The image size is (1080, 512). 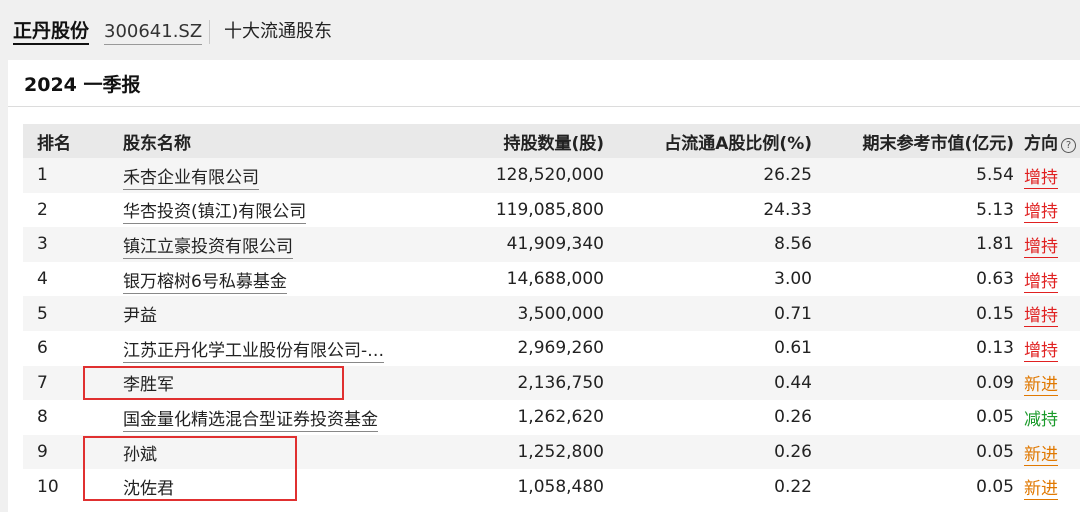 What do you see at coordinates (140, 454) in the screenshot?
I see `holder-name: 孙斌` at bounding box center [140, 454].